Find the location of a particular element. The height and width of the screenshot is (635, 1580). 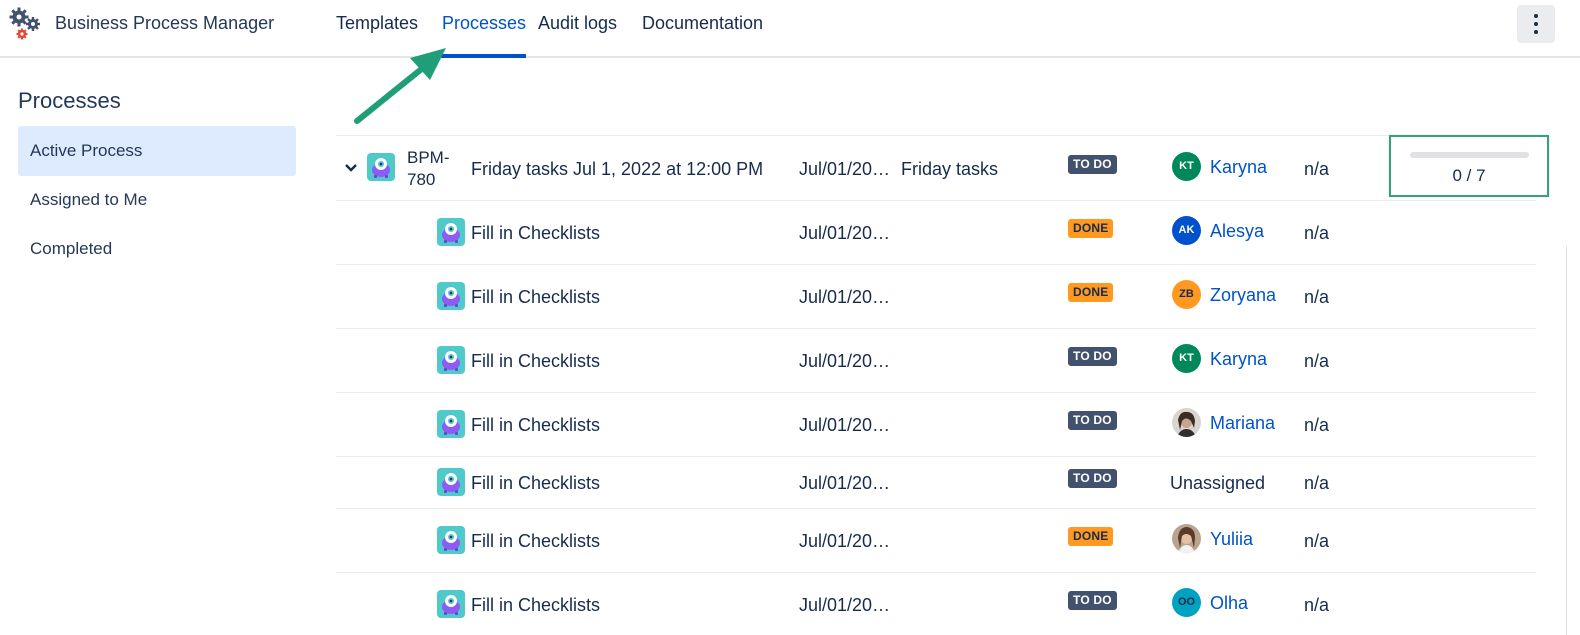

scrollbar-track is located at coordinates (1566, 440).